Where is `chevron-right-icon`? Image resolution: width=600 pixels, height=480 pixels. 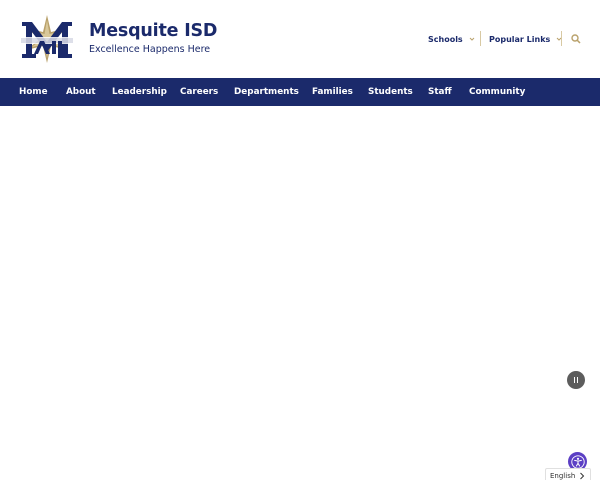 chevron-right-icon is located at coordinates (582, 476).